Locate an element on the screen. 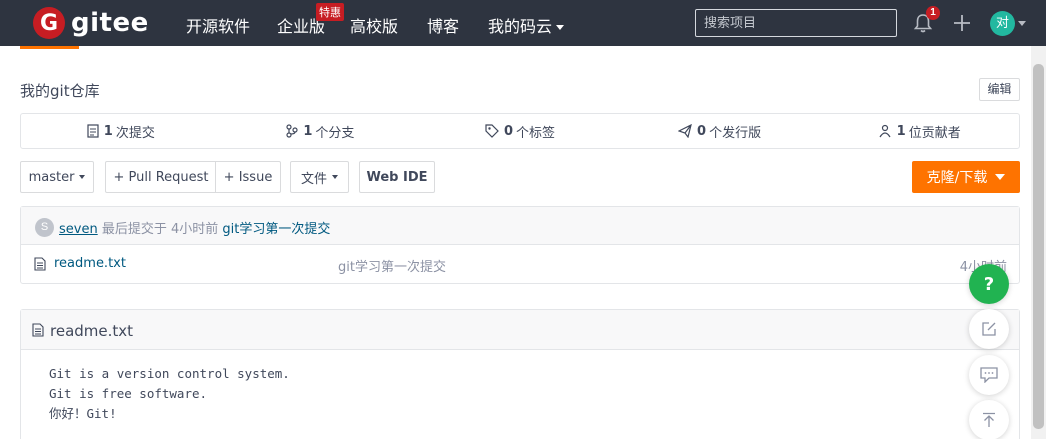  plus-icon is located at coordinates (962, 23).